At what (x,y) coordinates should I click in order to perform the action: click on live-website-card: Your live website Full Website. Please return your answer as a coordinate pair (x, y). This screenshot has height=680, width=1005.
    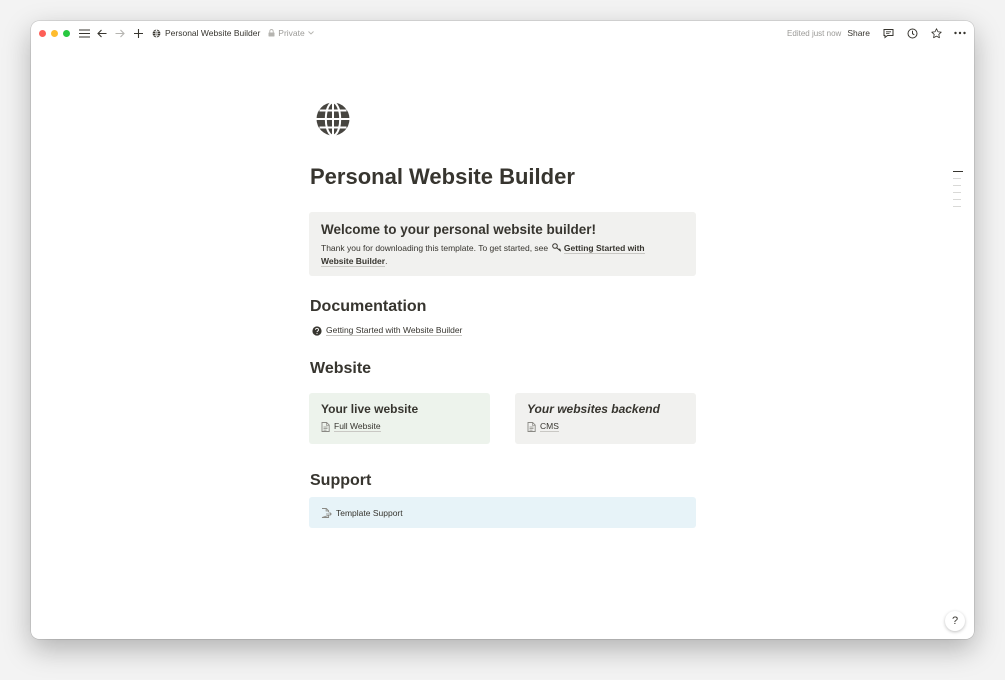
    Looking at the image, I should click on (399, 418).